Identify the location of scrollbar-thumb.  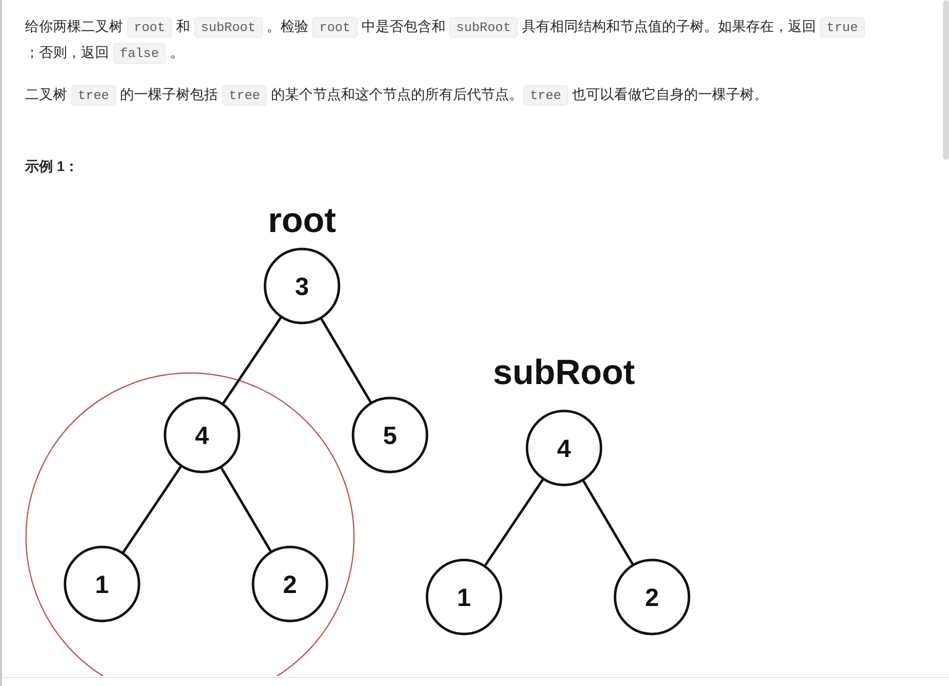
(946, 80).